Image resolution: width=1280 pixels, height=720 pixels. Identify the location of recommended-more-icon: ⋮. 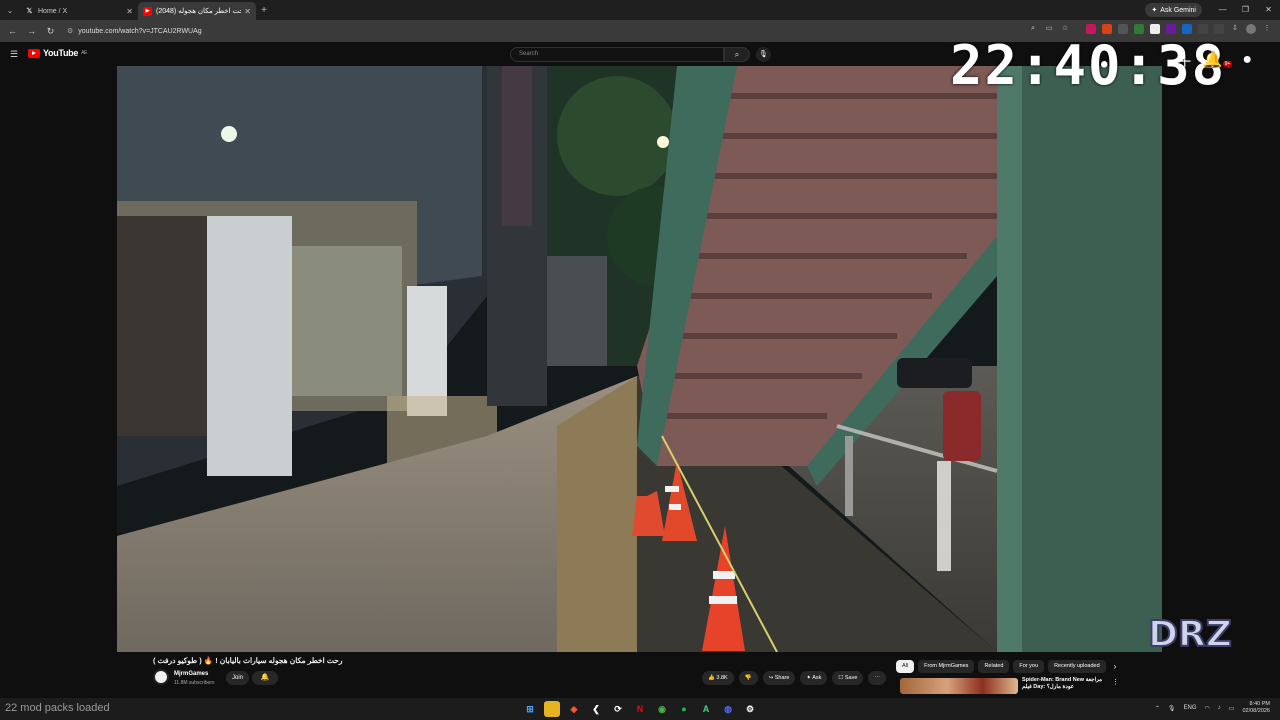
(1115, 682).